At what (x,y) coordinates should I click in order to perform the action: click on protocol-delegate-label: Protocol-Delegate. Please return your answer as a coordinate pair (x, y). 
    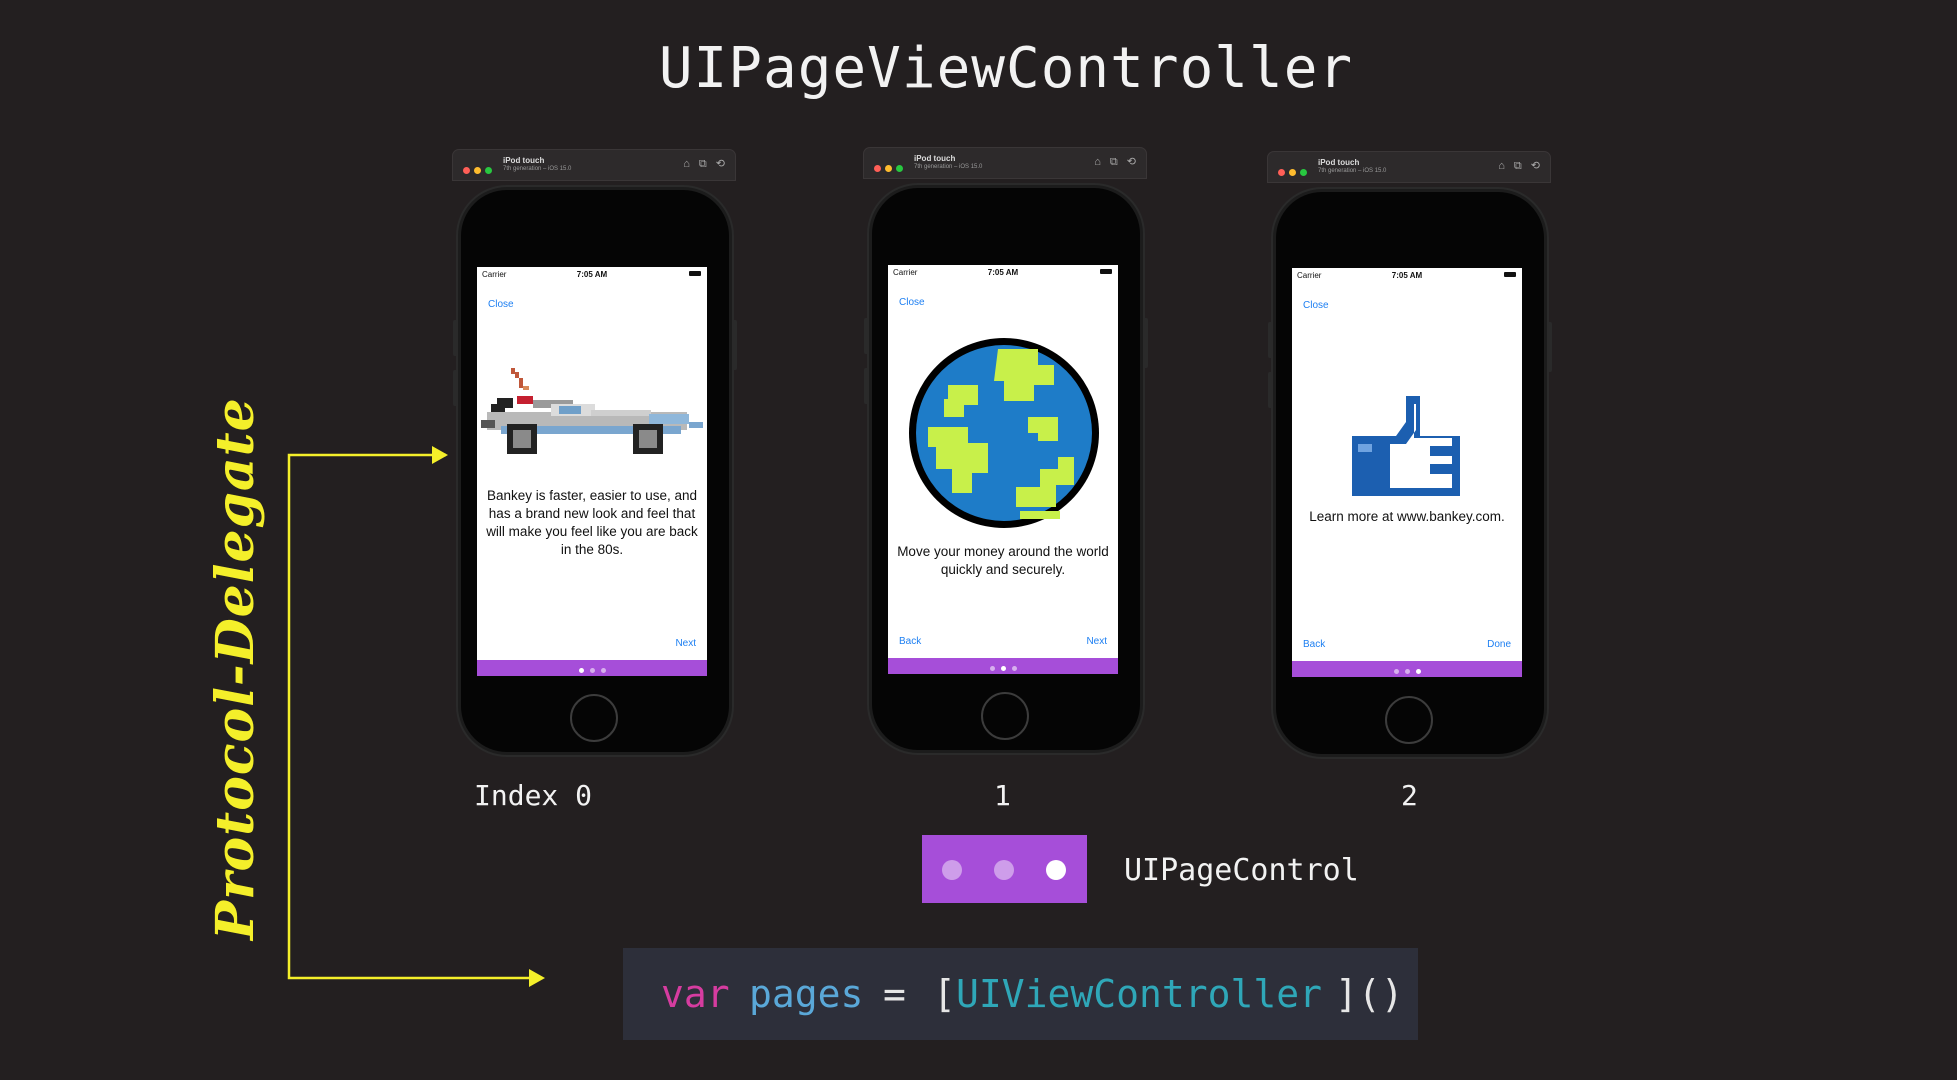
    Looking at the image, I should click on (235, 668).